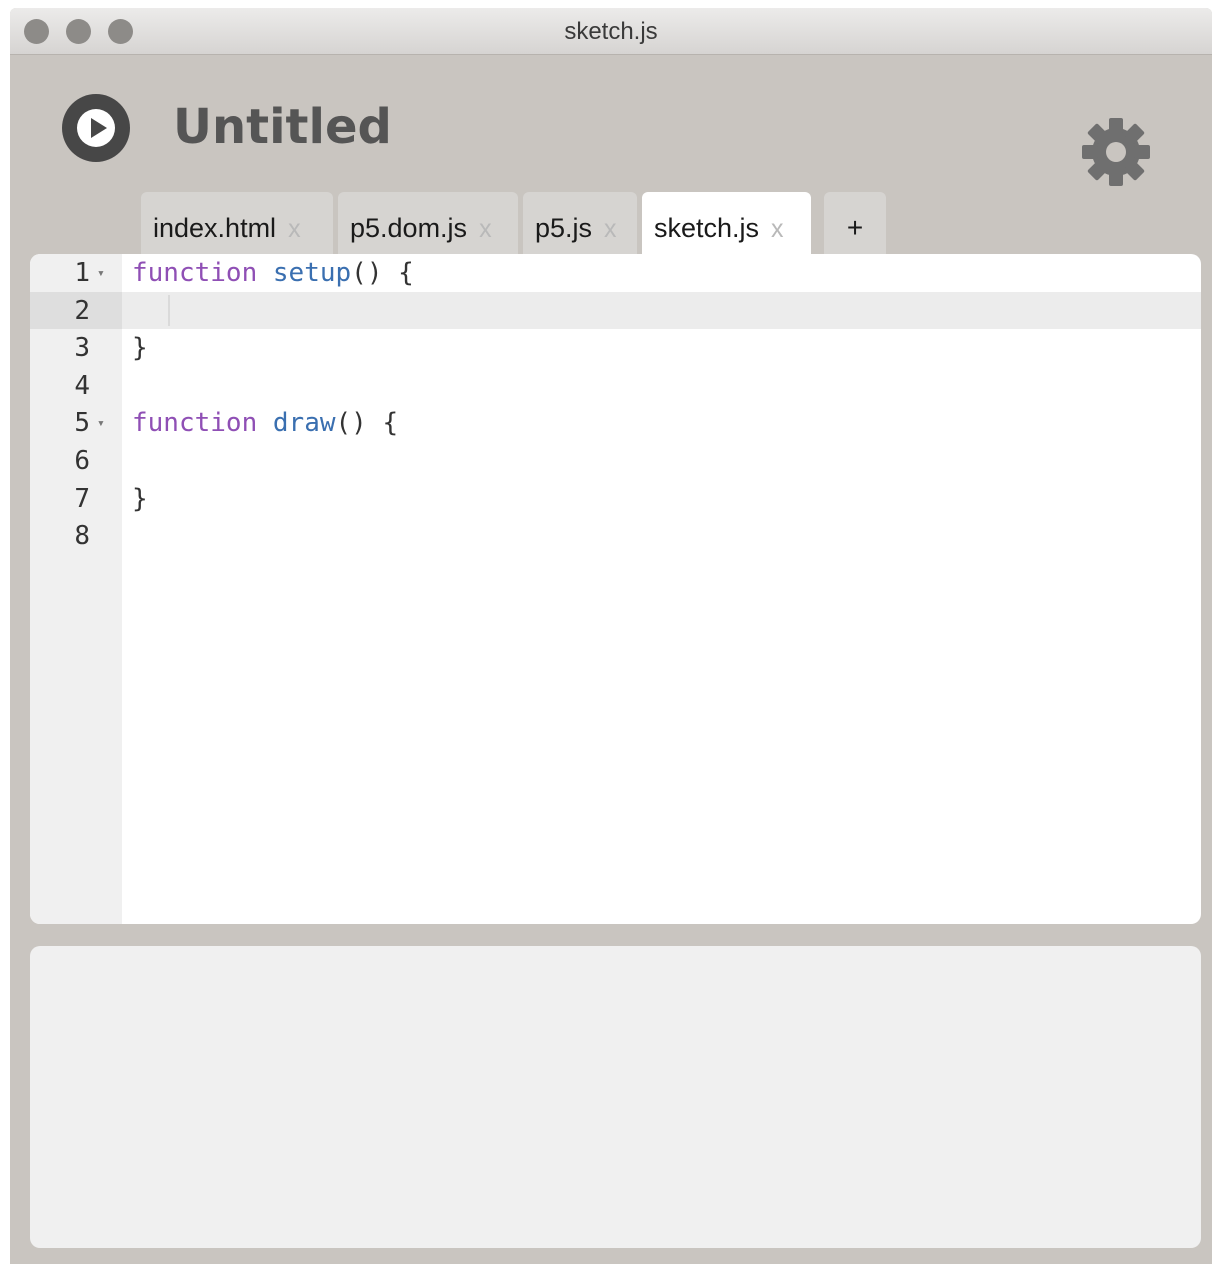 This screenshot has height=1264, width=1212. I want to click on line-number: 1, so click(82, 273).